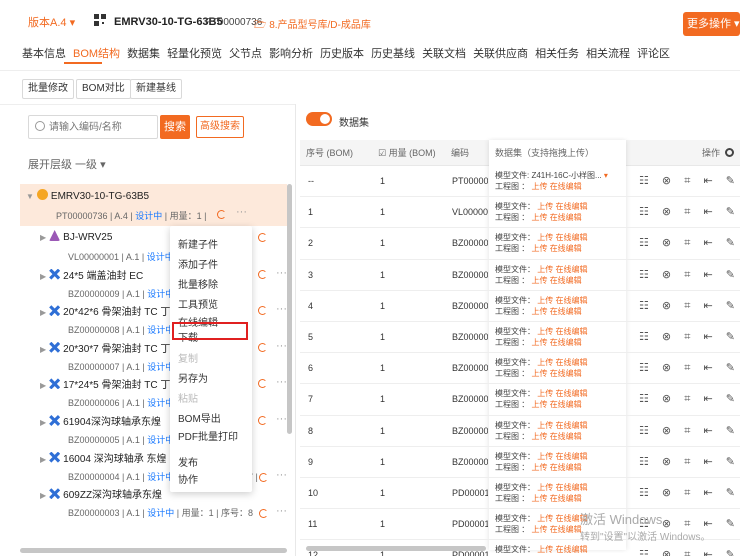  Describe the element at coordinates (295, 330) in the screenshot. I see `panel-splitter` at that location.